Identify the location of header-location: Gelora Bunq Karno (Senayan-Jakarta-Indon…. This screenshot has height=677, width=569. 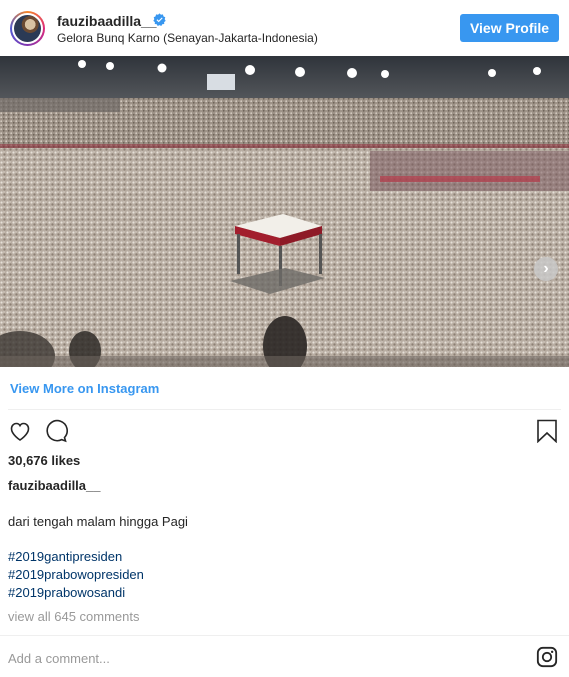
(187, 38).